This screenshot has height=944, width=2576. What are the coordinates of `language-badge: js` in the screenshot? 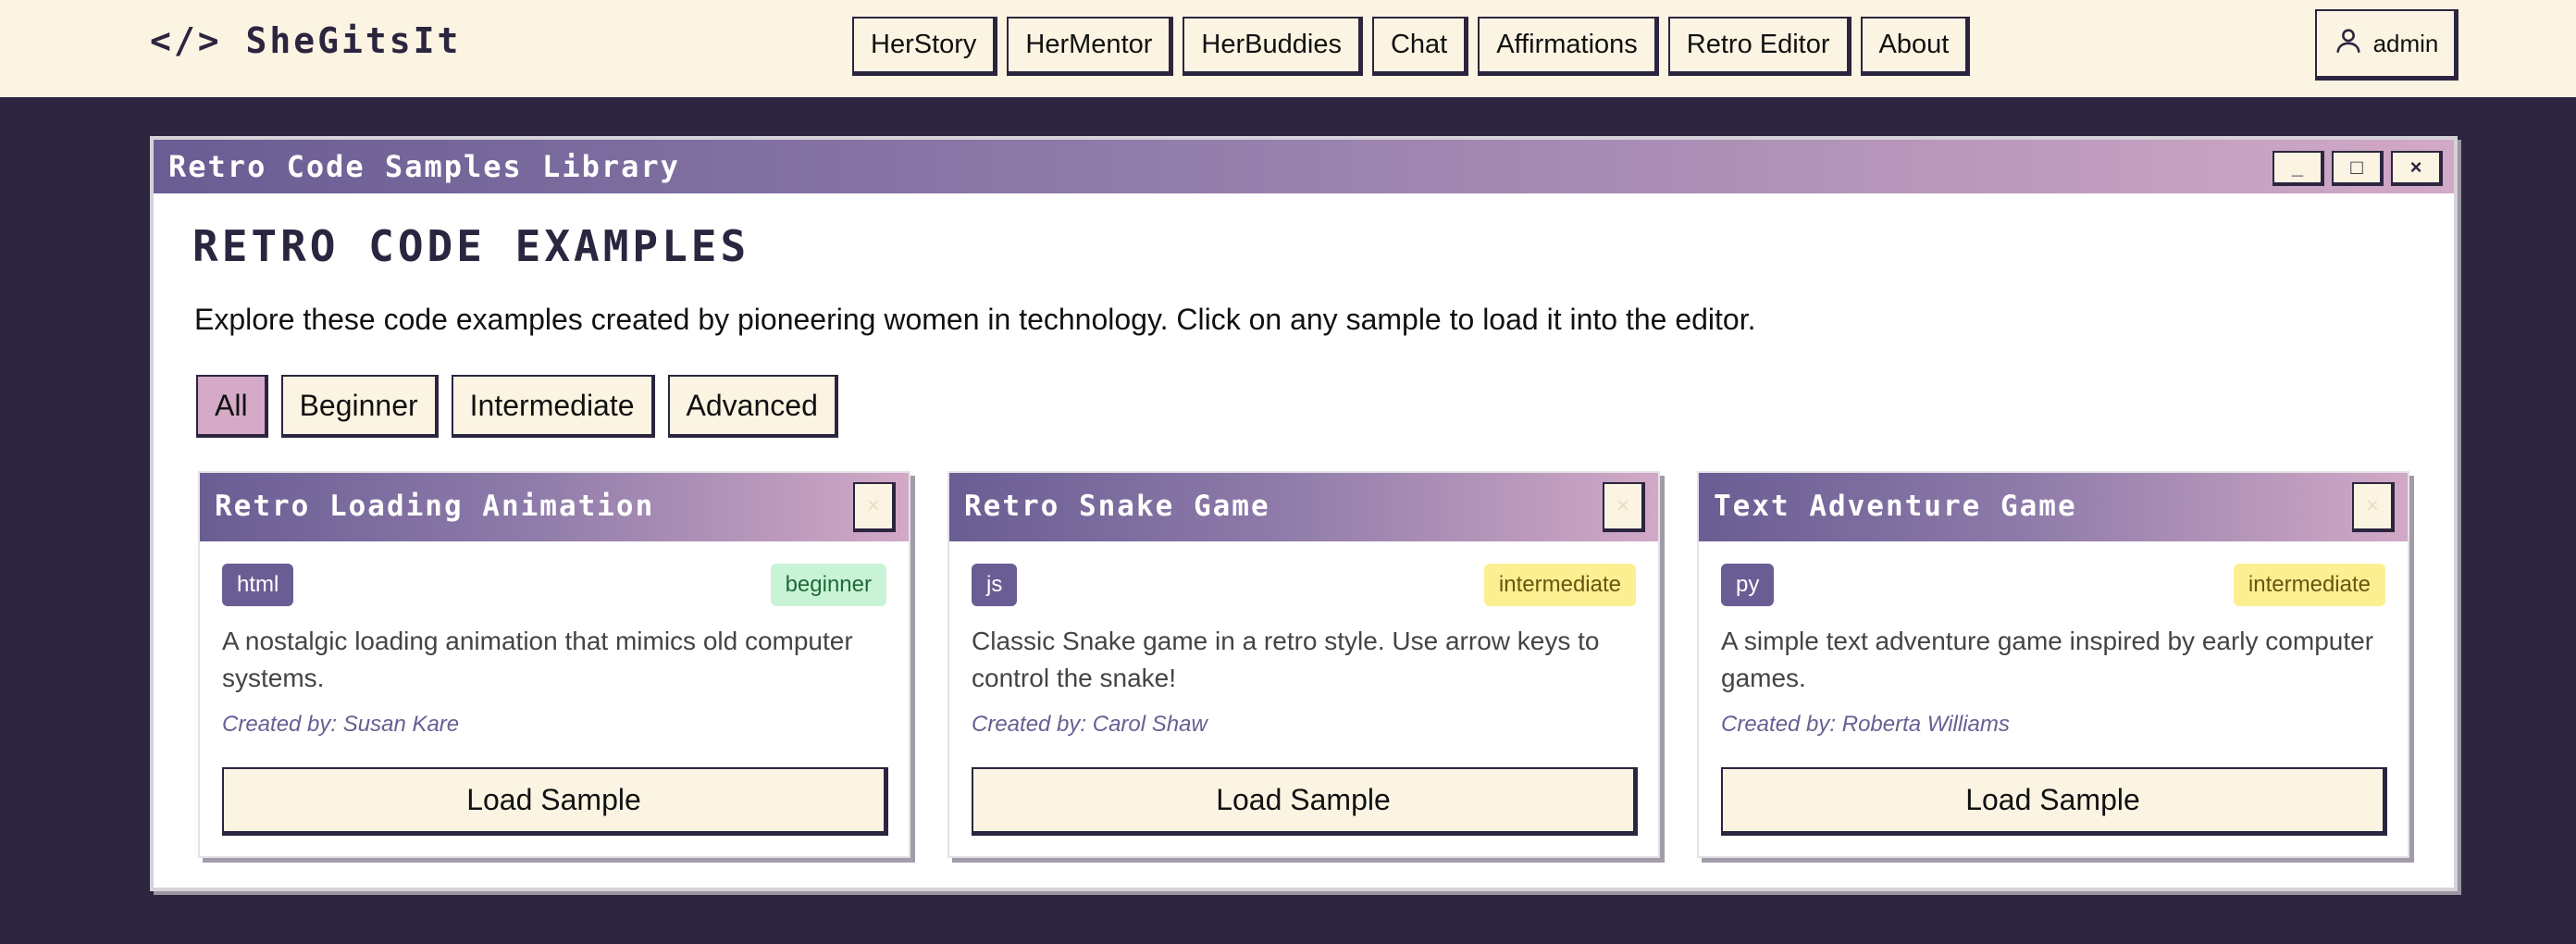 It's located at (995, 585).